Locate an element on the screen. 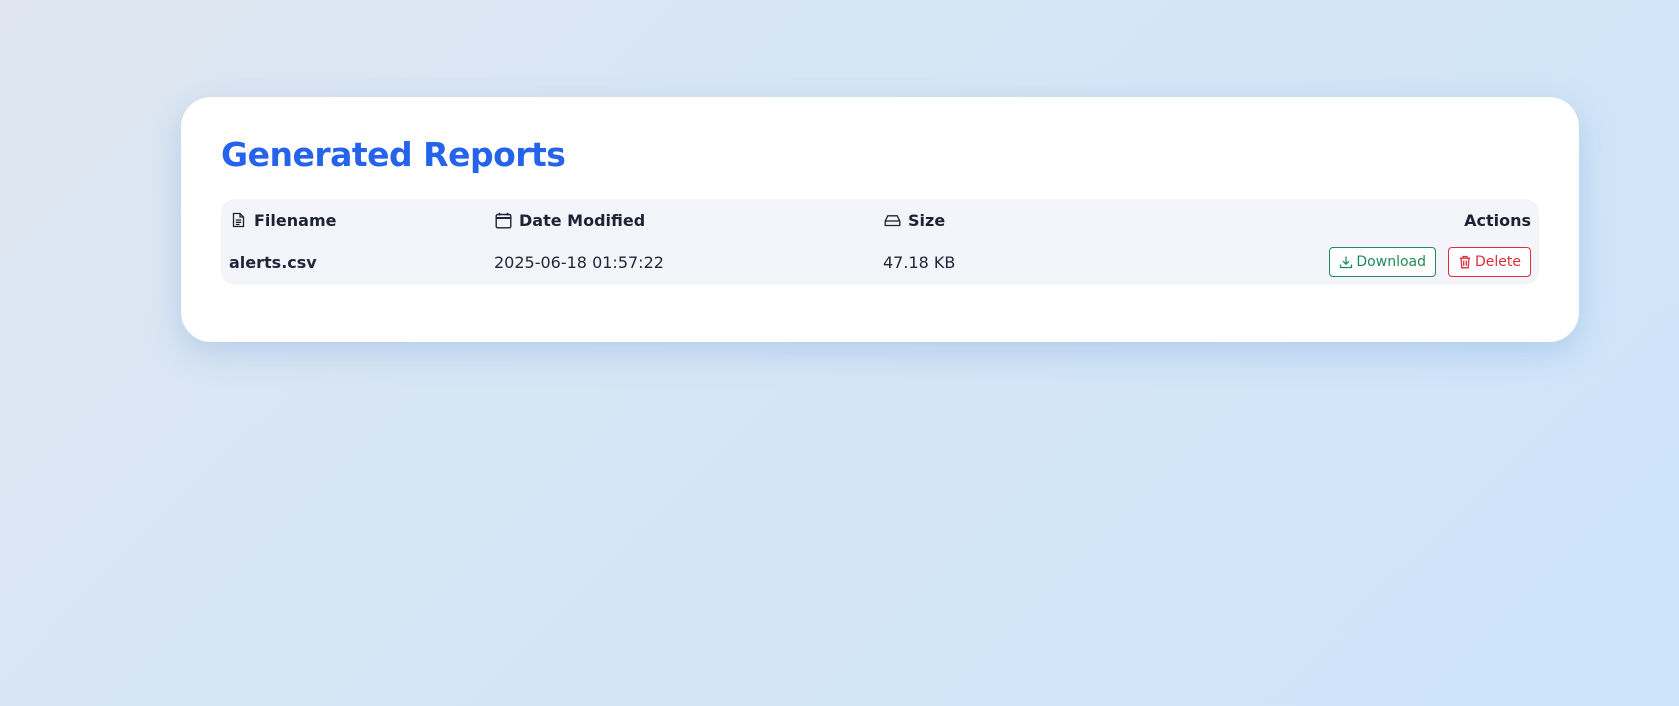 The image size is (1679, 706). delete-button: Delete is located at coordinates (1489, 262).